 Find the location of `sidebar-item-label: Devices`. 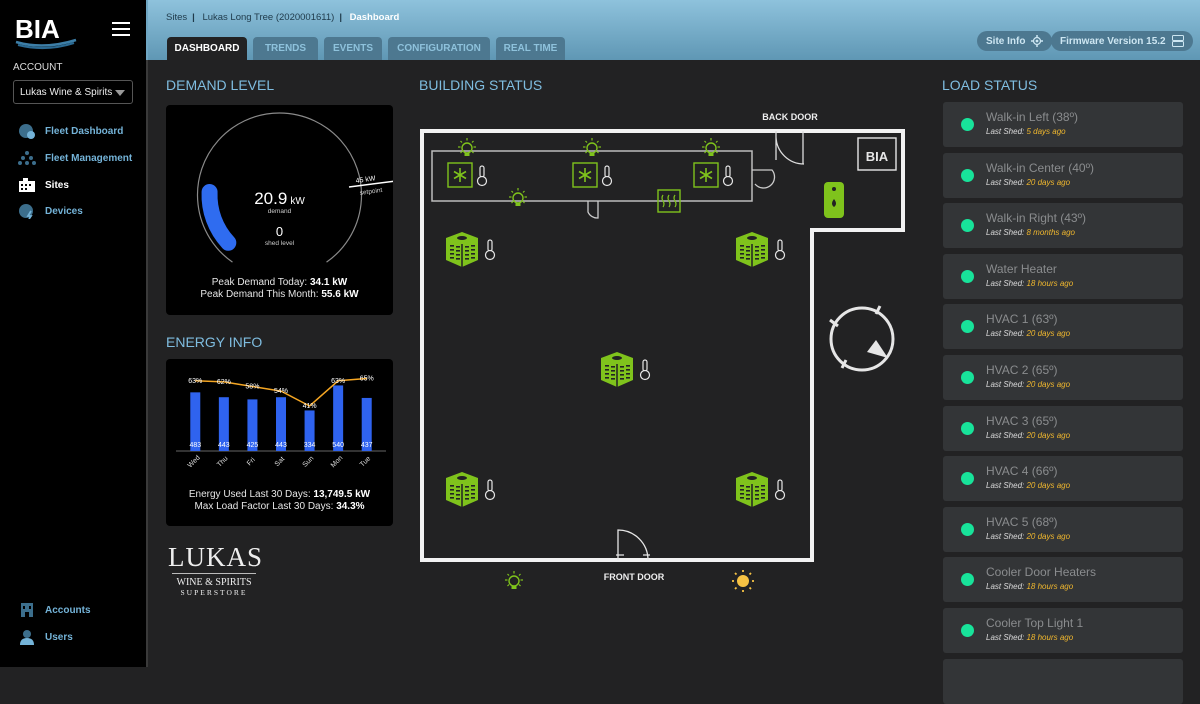

sidebar-item-label: Devices is located at coordinates (64, 211).